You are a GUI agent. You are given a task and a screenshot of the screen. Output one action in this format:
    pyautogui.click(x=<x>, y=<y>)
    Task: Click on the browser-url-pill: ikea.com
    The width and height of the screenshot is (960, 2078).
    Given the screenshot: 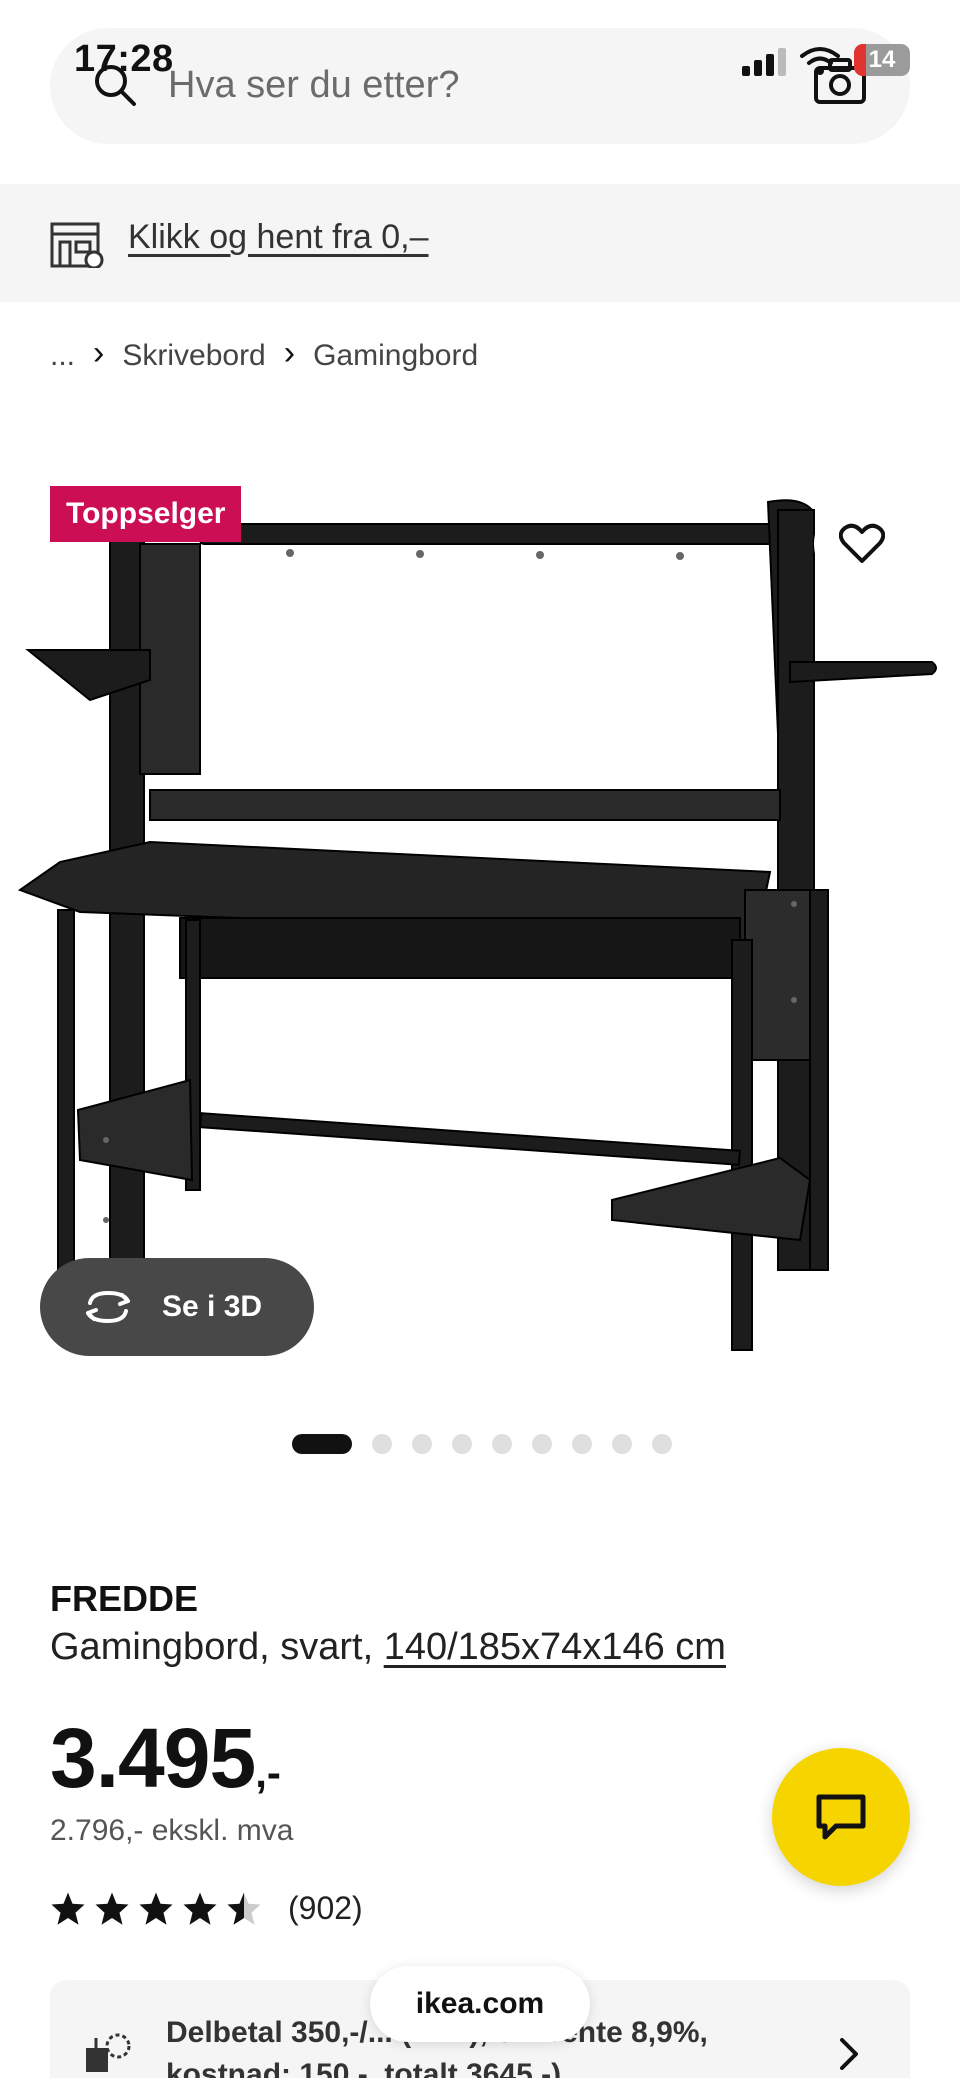 What is the action you would take?
    pyautogui.click(x=480, y=2004)
    